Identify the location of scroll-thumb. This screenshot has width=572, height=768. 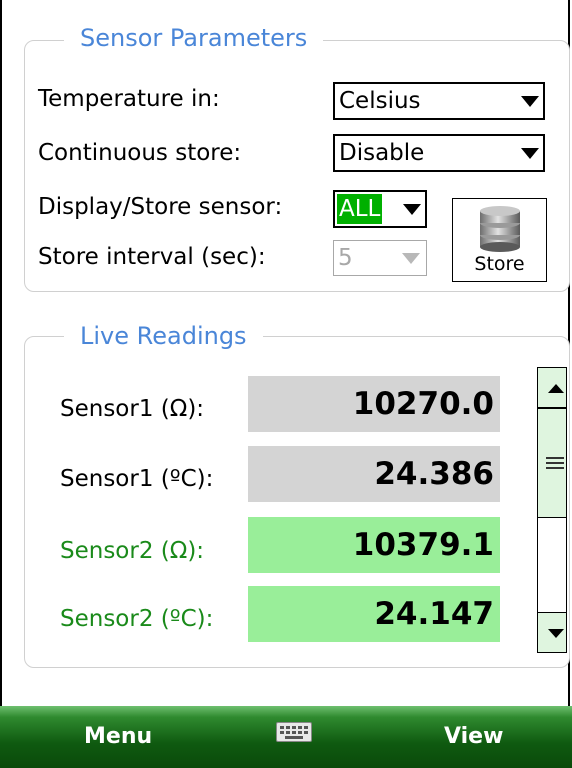
(552, 463).